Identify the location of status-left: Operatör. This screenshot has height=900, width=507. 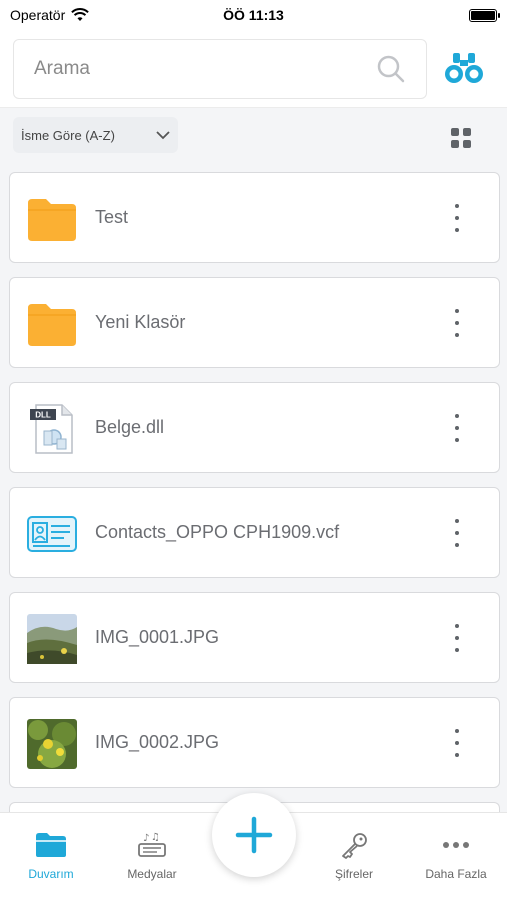
(50, 15).